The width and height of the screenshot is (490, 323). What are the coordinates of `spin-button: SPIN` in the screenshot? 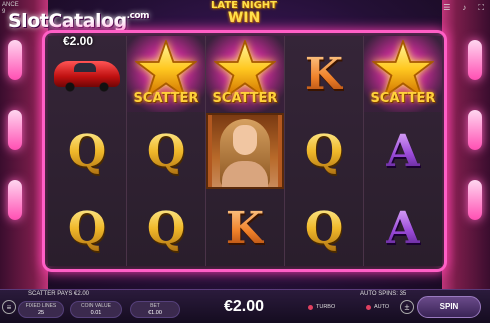 It's located at (449, 307).